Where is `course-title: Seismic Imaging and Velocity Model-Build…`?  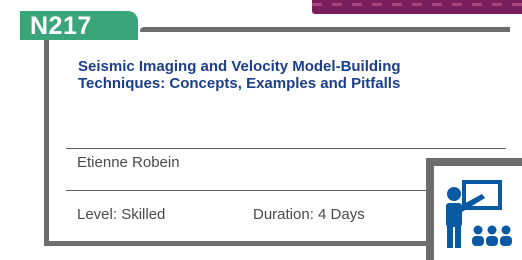
course-title: Seismic Imaging and Velocity Model-Build… is located at coordinates (278, 75).